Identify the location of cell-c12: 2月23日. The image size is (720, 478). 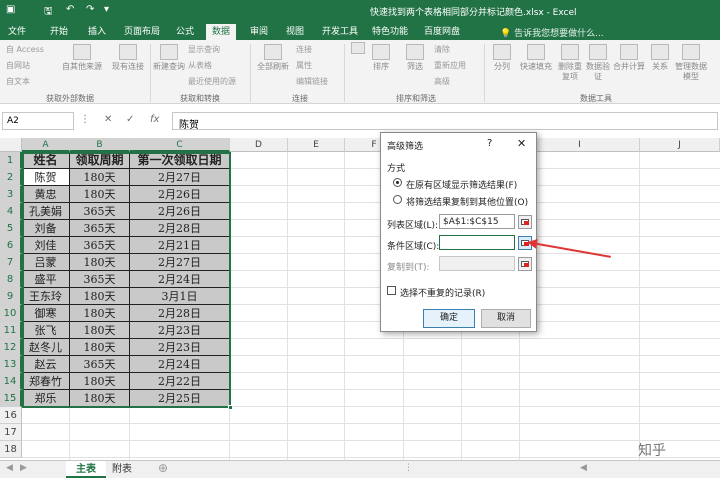
(180, 347).